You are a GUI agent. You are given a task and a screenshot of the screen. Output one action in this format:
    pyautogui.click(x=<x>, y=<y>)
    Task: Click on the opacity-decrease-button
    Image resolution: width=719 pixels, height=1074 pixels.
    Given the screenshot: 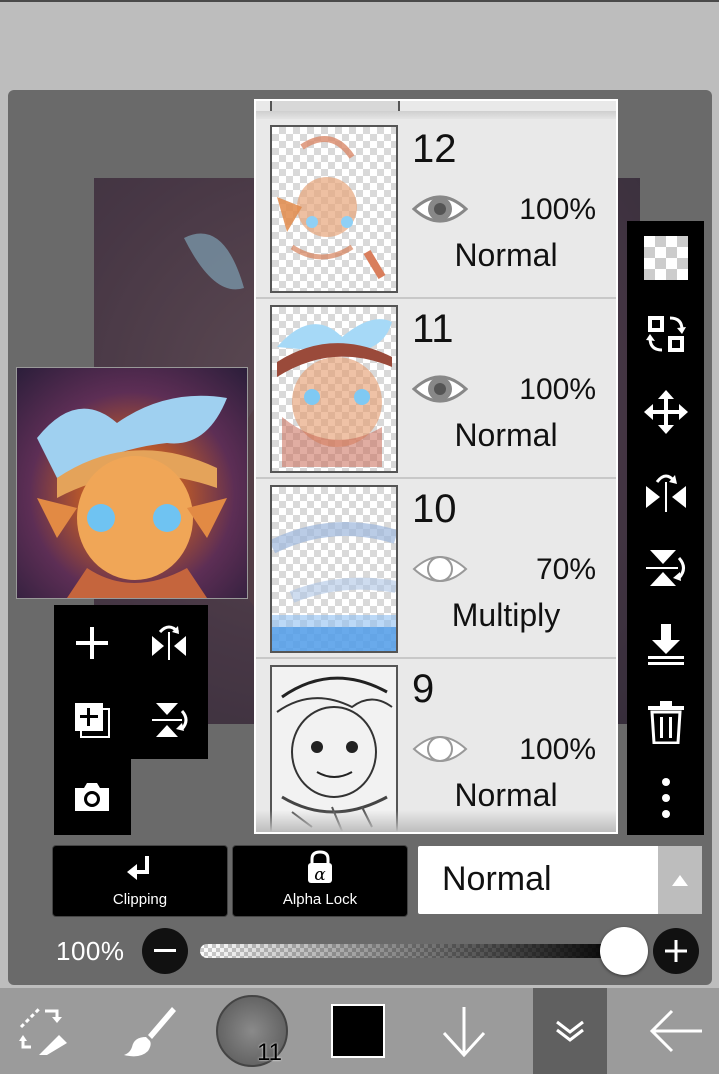 What is the action you would take?
    pyautogui.click(x=165, y=951)
    